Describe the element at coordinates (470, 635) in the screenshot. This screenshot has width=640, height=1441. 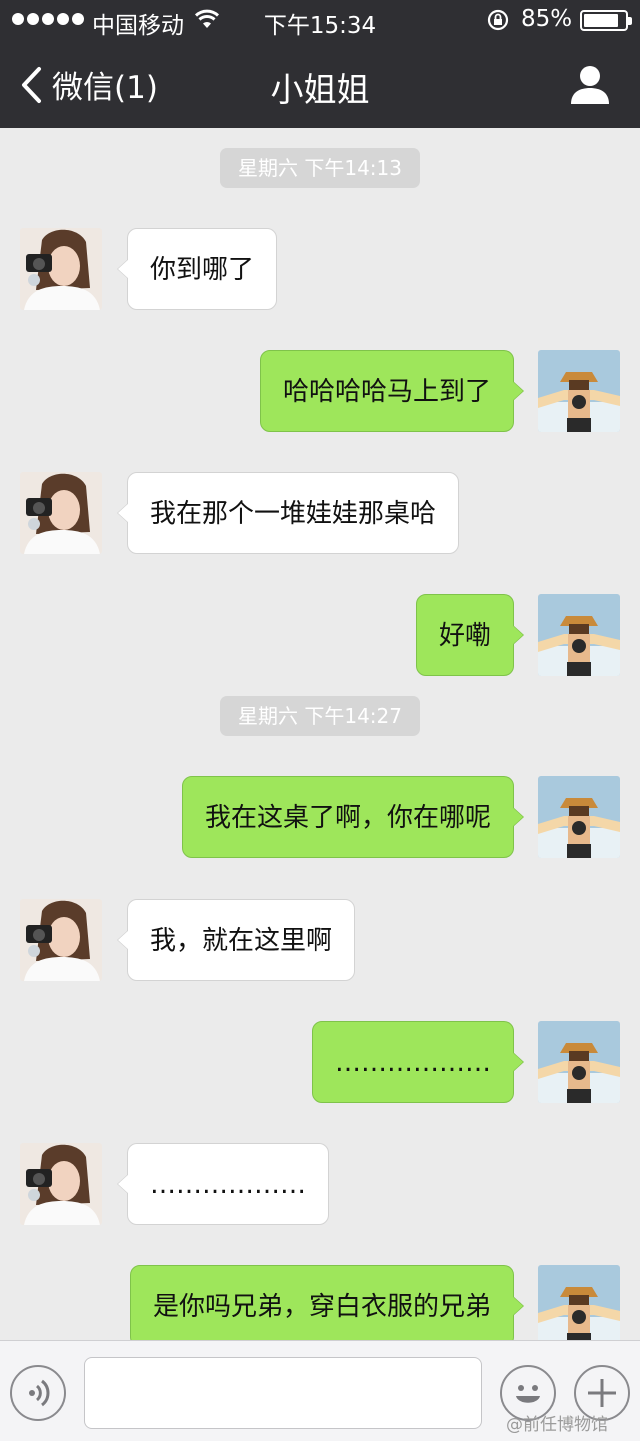
I see `message-bubble-outgoing: 好嘞` at that location.